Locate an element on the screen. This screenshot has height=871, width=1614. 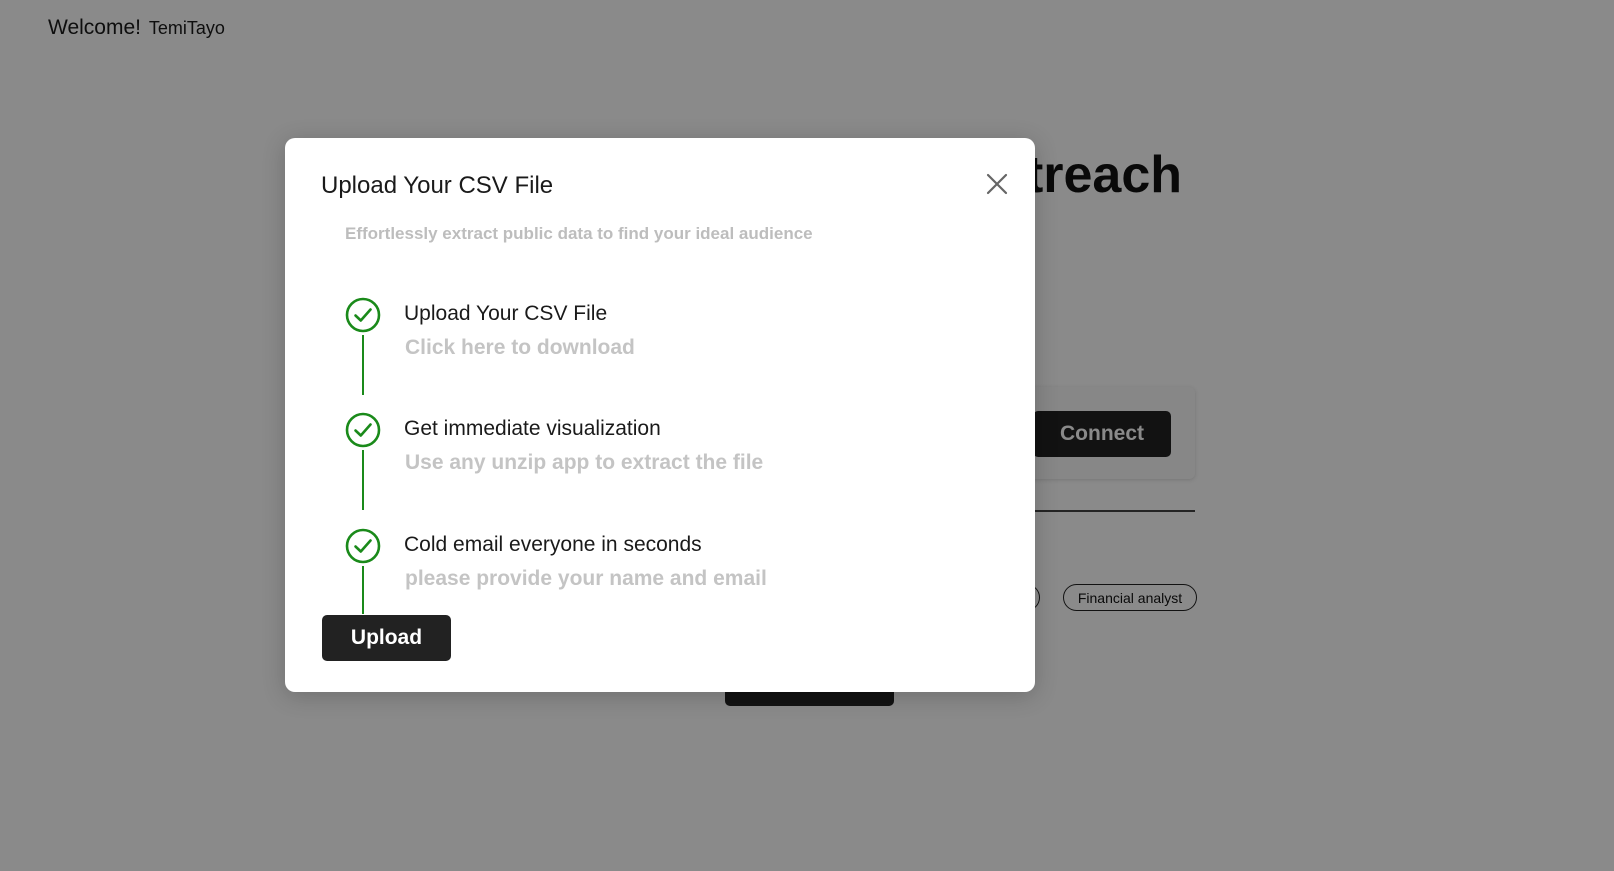
step-description: Use any unzip app to extract the file is located at coordinates (584, 462).